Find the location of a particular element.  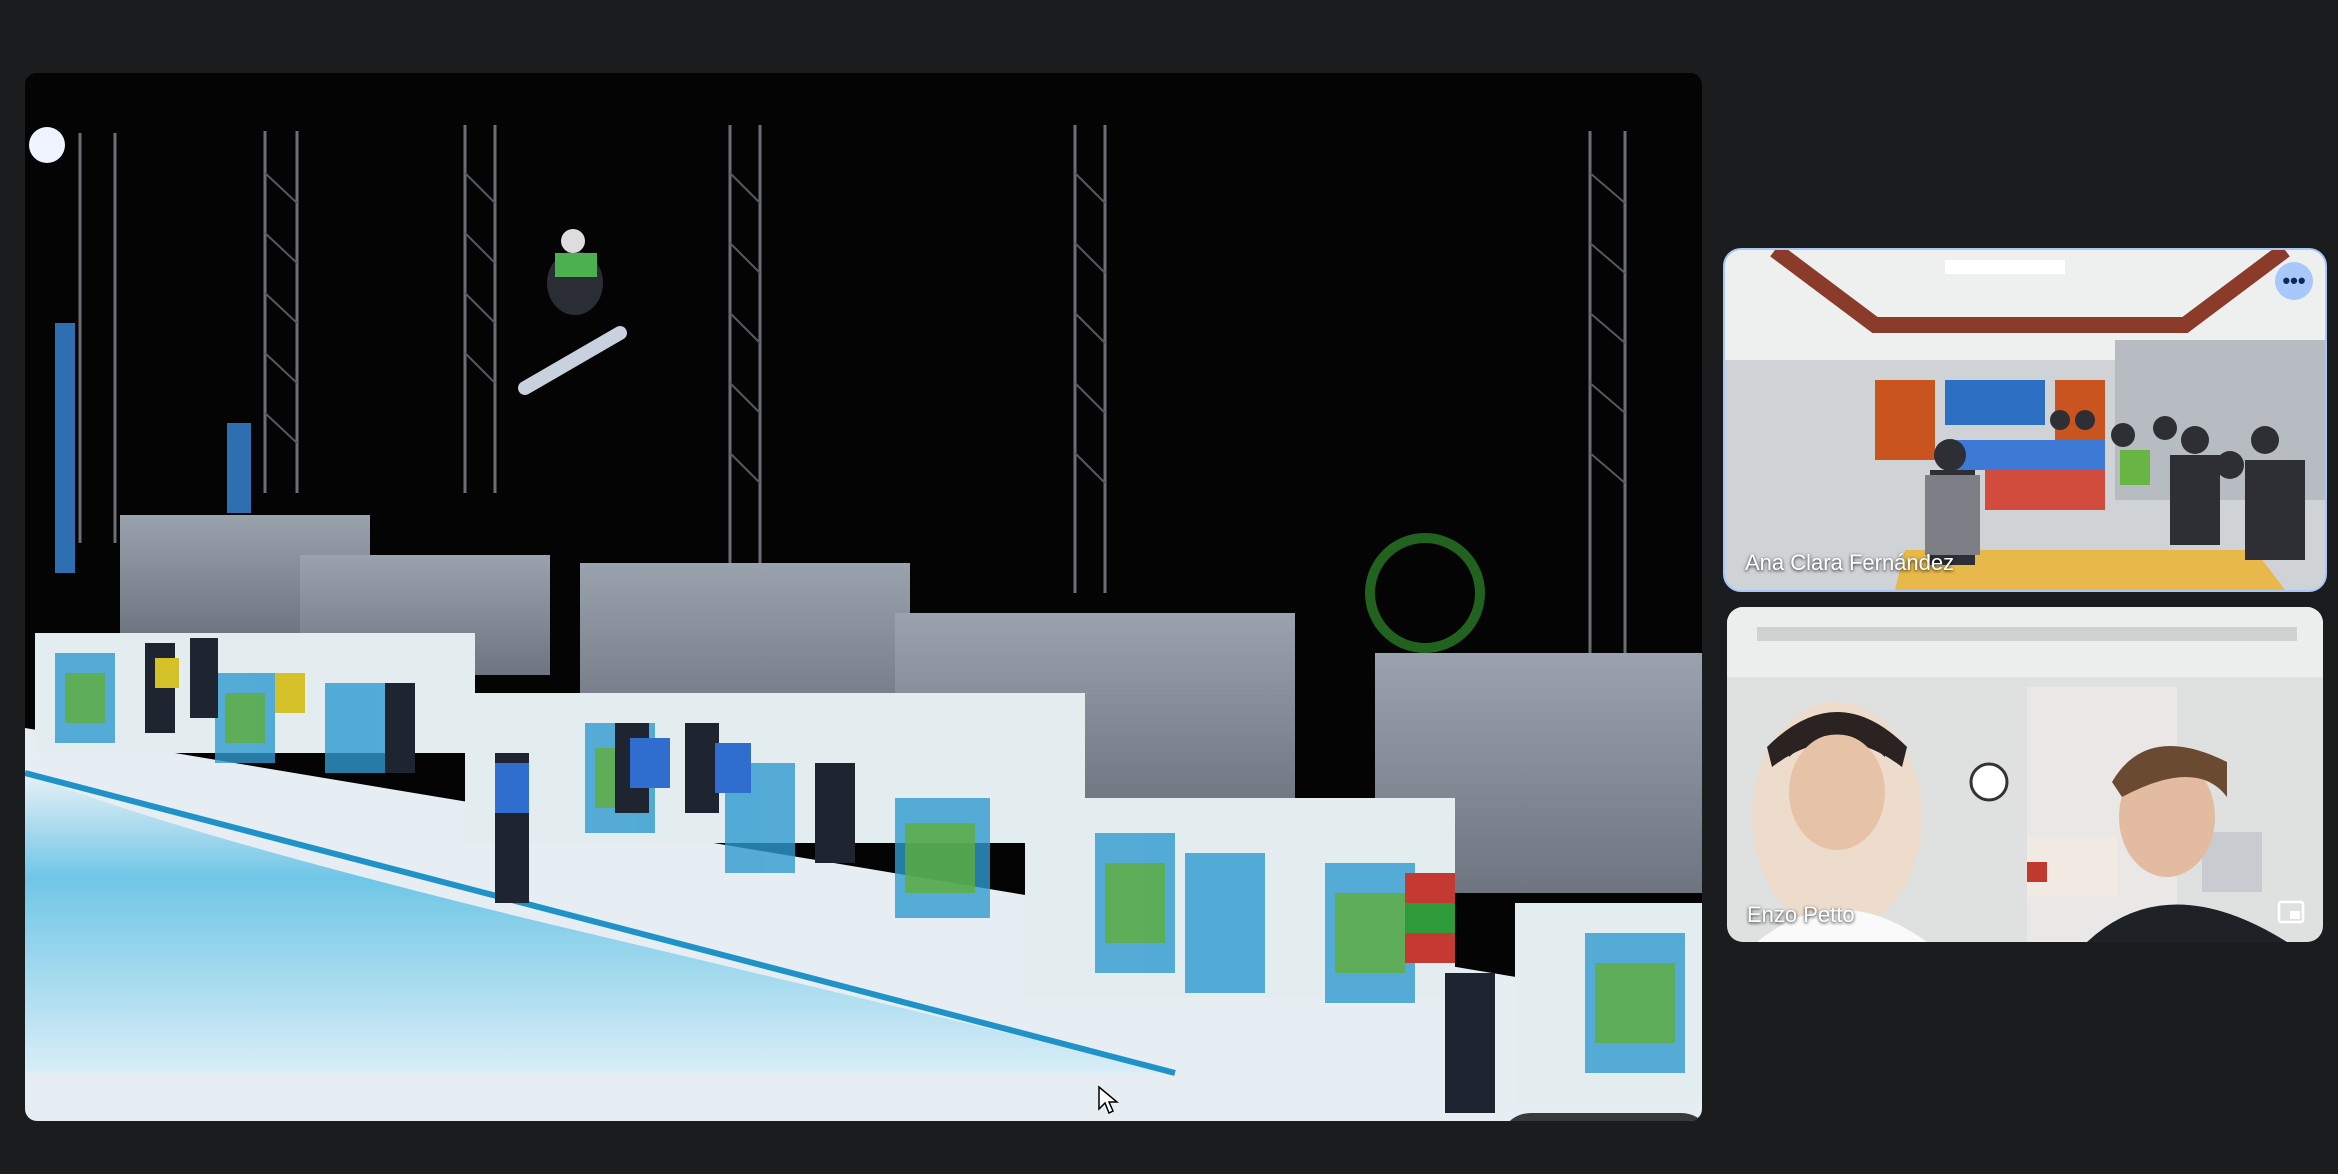

participant-tile-ana: Ana Clara Fernández ••• is located at coordinates (2025, 420).